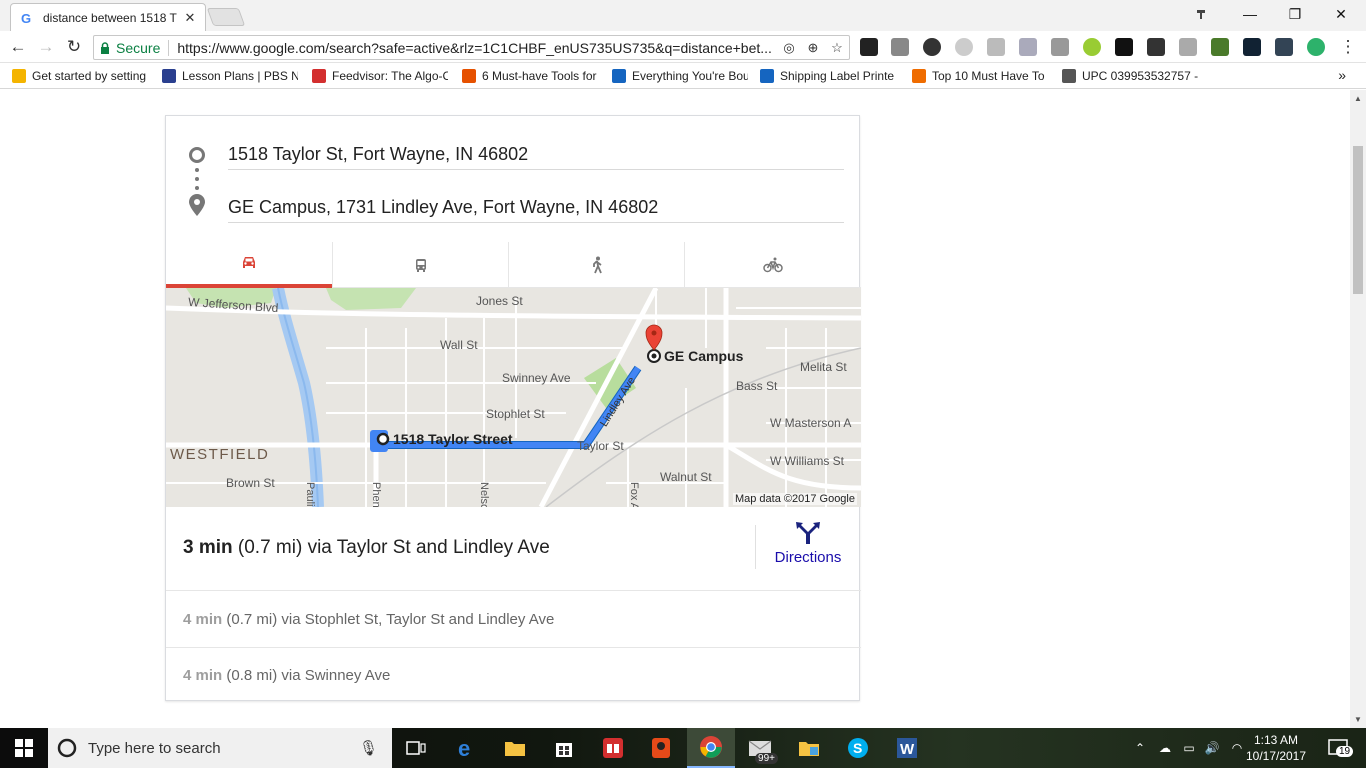 The width and height of the screenshot is (1366, 768). Describe the element at coordinates (368, 748) in the screenshot. I see `microphone-icon: 🎙` at that location.